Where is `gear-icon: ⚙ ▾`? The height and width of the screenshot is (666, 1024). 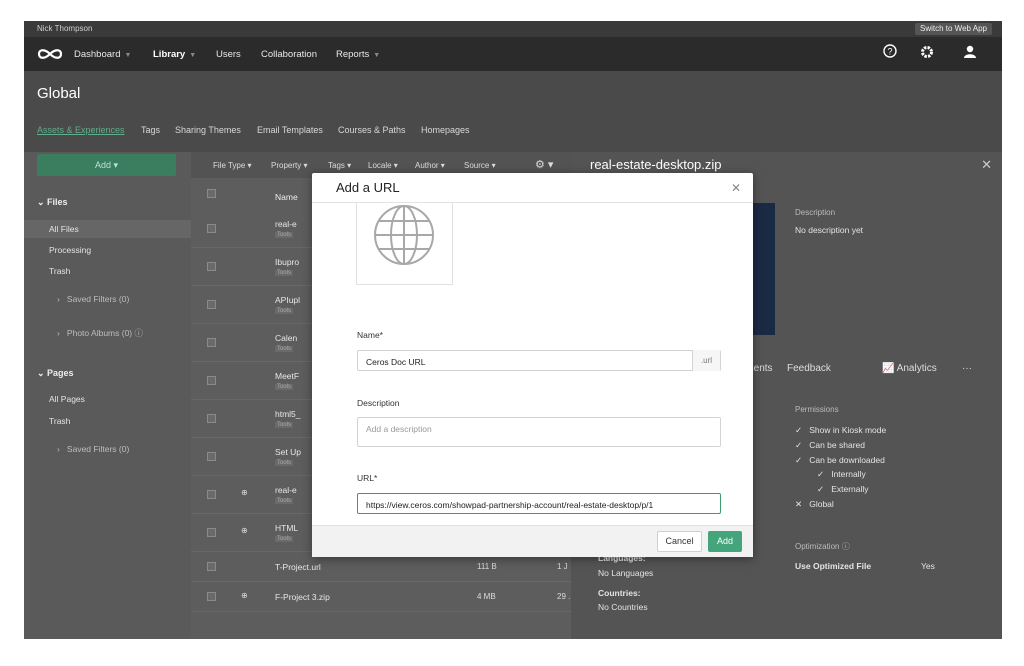 gear-icon: ⚙ ▾ is located at coordinates (544, 164).